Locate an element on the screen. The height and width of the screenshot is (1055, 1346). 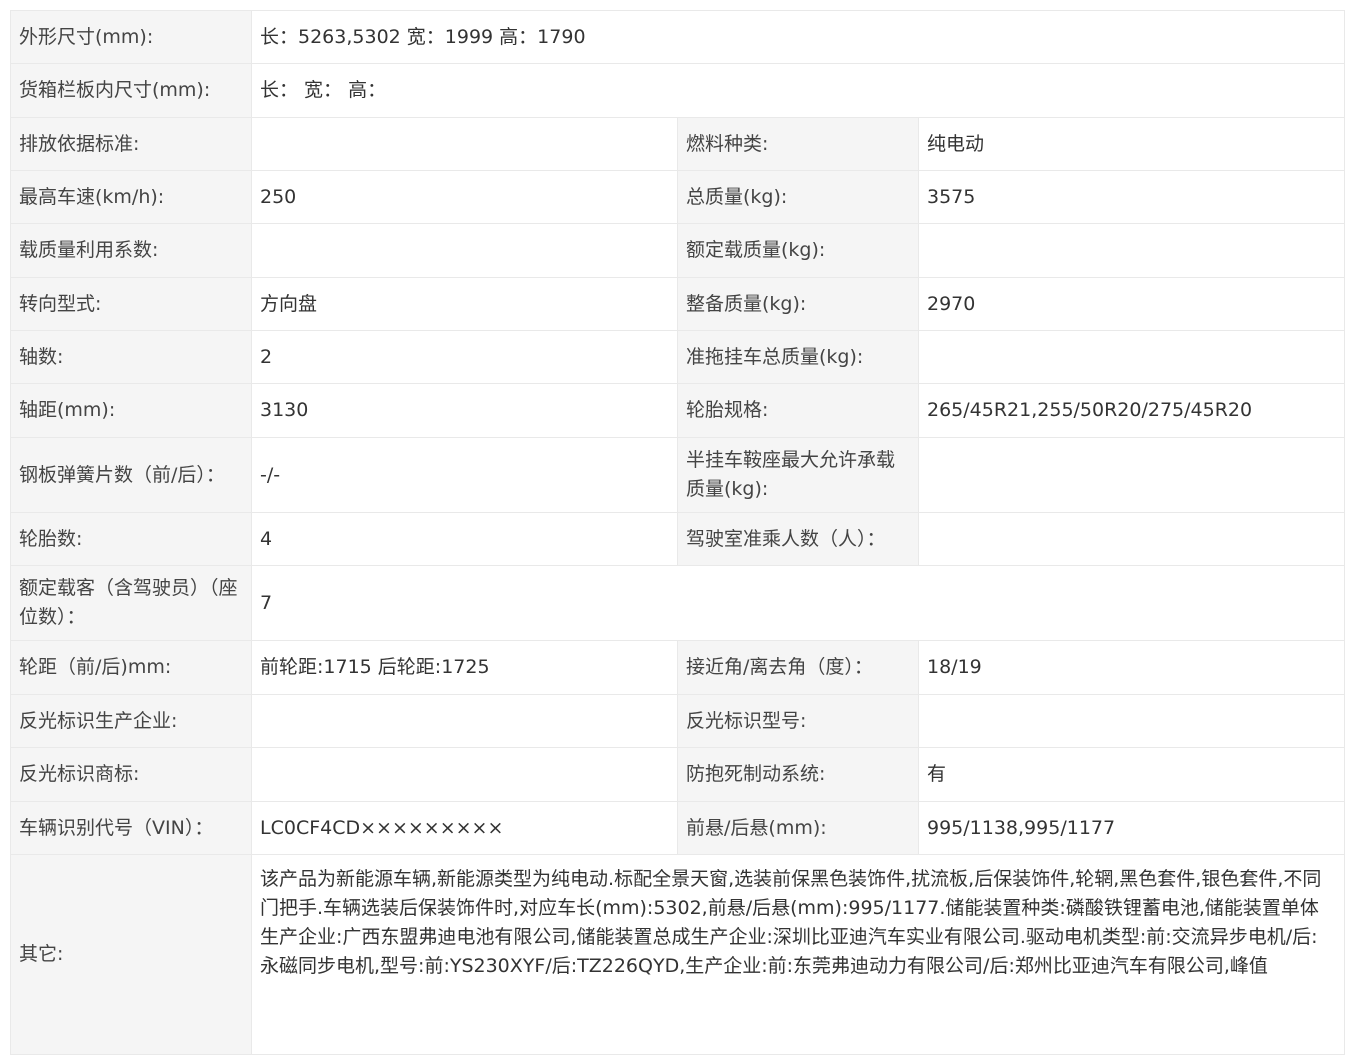
cargo-box-label: 货箱栏板内尺寸(mm): is located at coordinates (131, 90).